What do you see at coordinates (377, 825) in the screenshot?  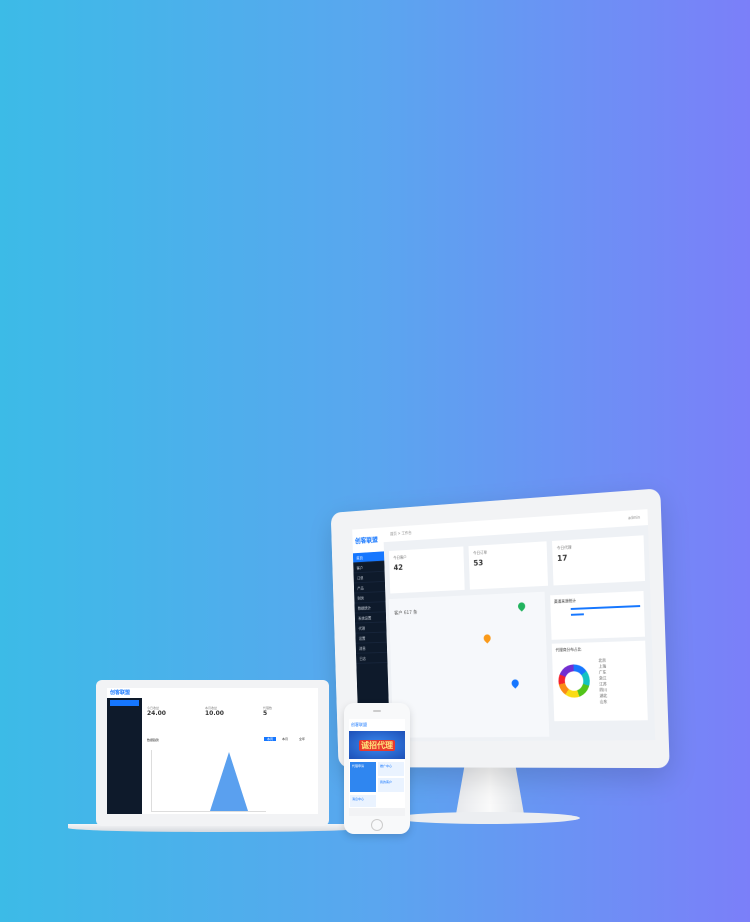 I see `home-button` at bounding box center [377, 825].